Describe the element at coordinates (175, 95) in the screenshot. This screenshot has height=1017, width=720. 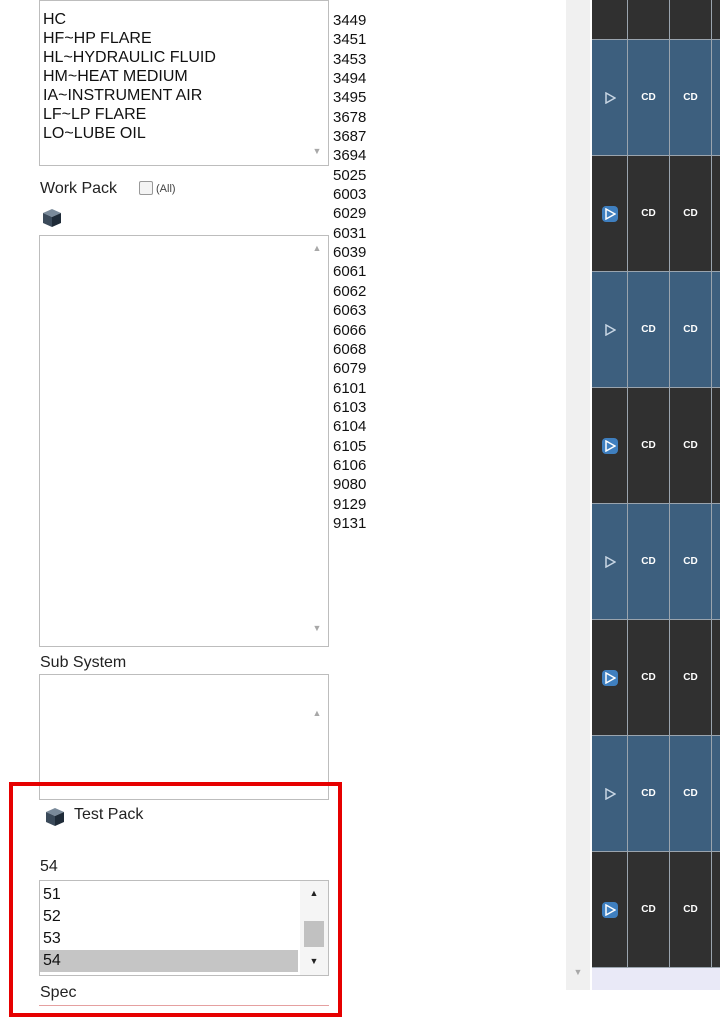
I see `fluid-list-item: IA~INSTRUMENT AIR` at that location.